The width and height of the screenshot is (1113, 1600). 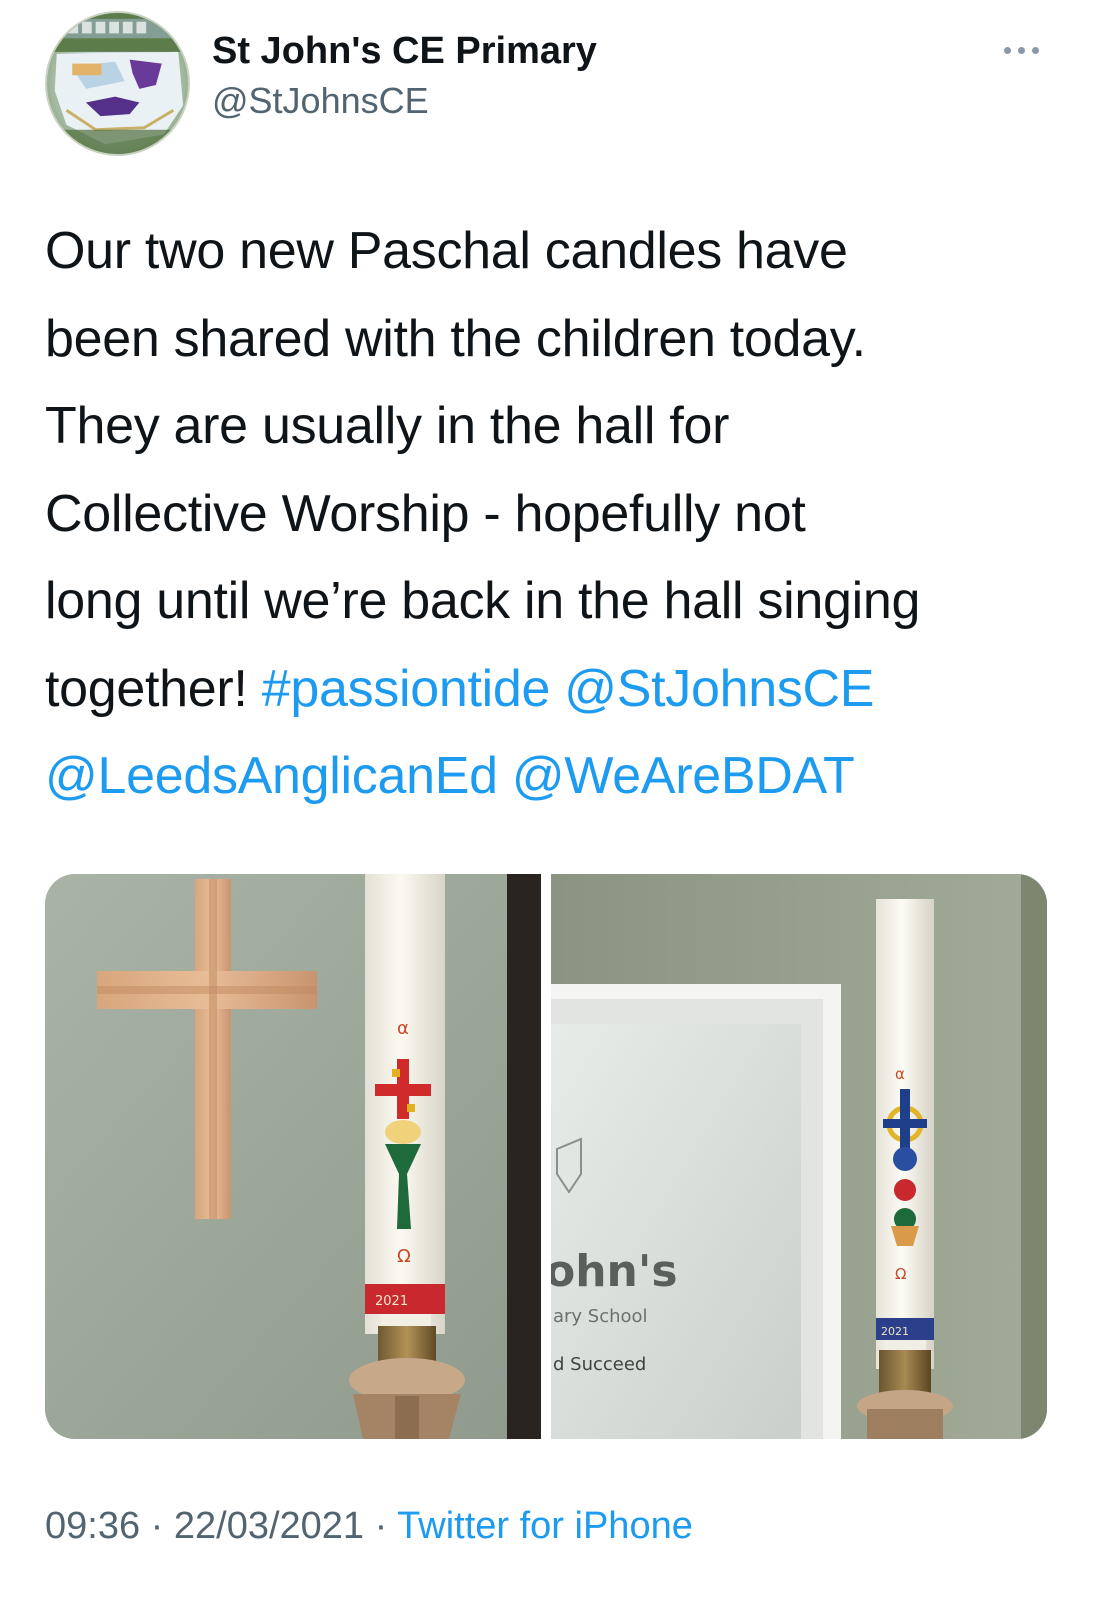 I want to click on sign-text-school: ary School, so click(x=600, y=1316).